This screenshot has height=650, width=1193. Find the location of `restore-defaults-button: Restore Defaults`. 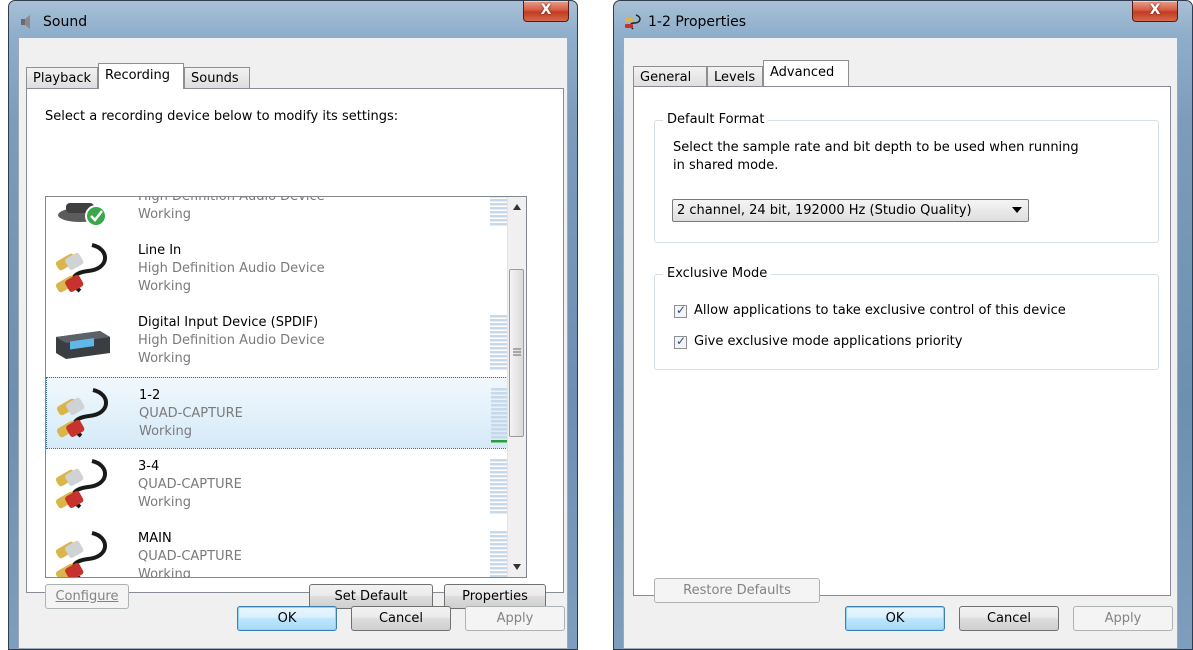

restore-defaults-button: Restore Defaults is located at coordinates (737, 590).